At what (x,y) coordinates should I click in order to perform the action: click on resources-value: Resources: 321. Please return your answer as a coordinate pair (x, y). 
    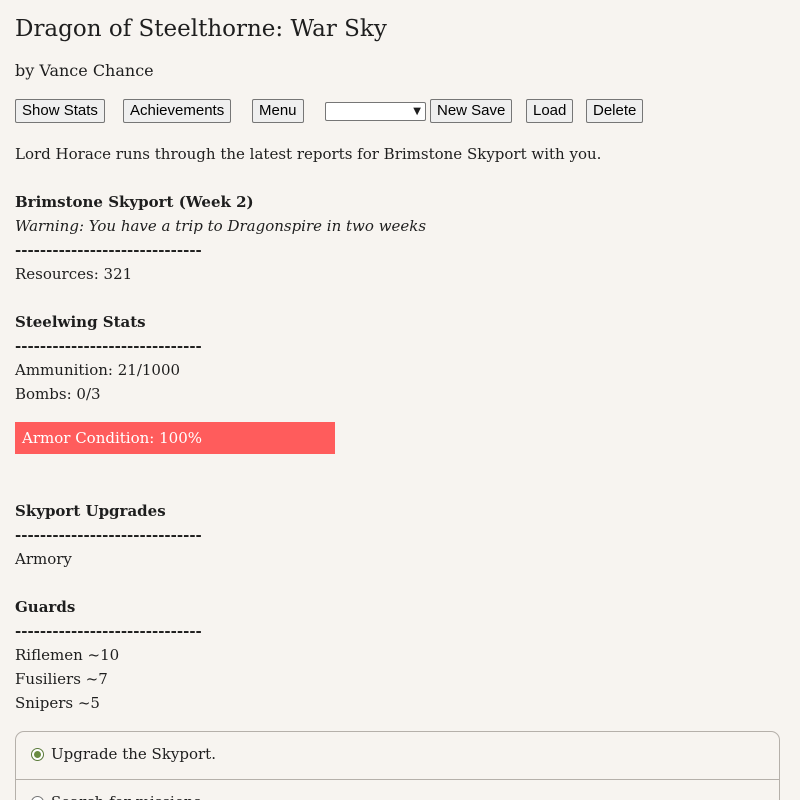
    Looking at the image, I should click on (74, 274).